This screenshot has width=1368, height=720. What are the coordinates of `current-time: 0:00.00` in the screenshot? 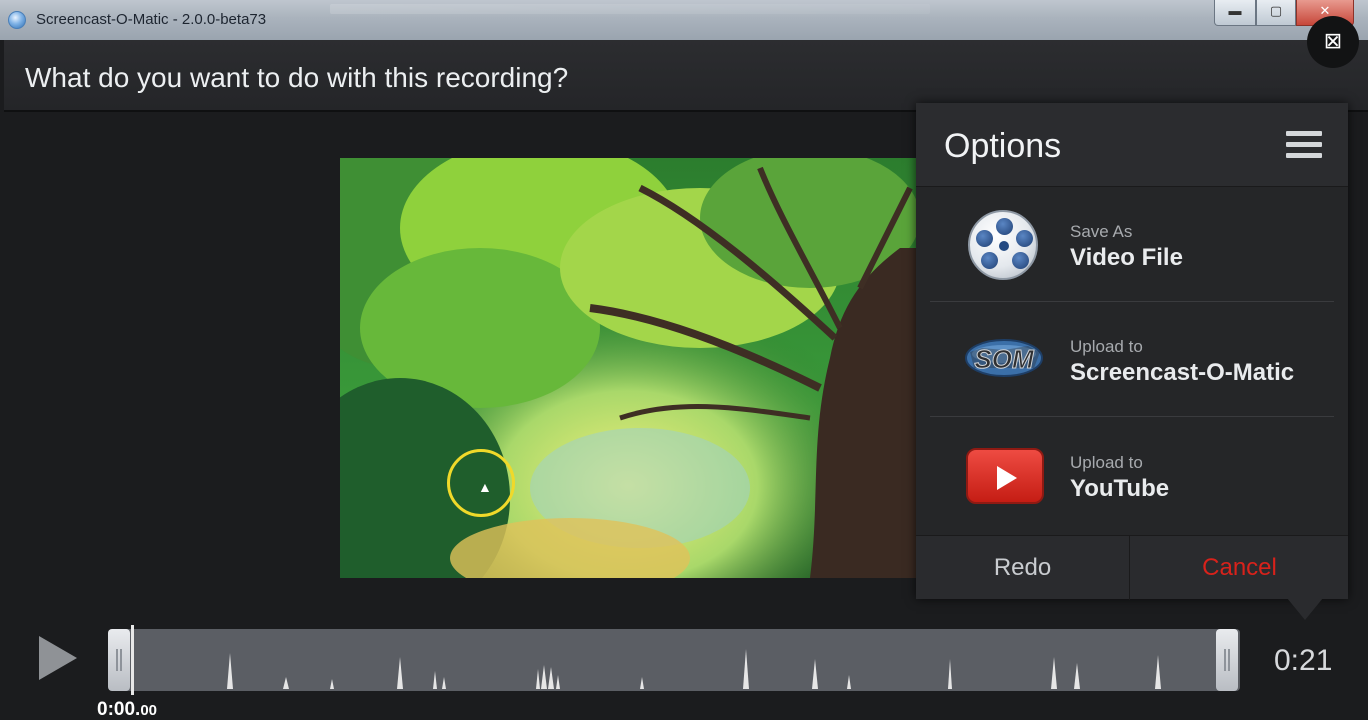 It's located at (127, 709).